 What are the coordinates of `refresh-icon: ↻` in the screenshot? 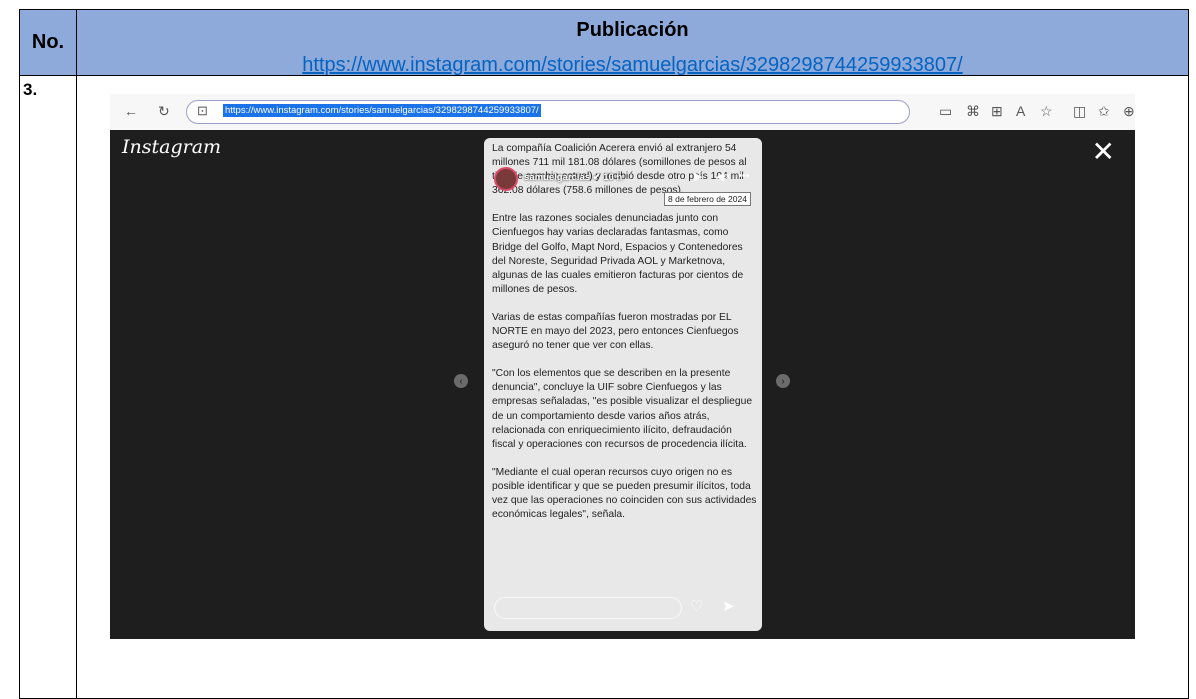 It's located at (164, 111).